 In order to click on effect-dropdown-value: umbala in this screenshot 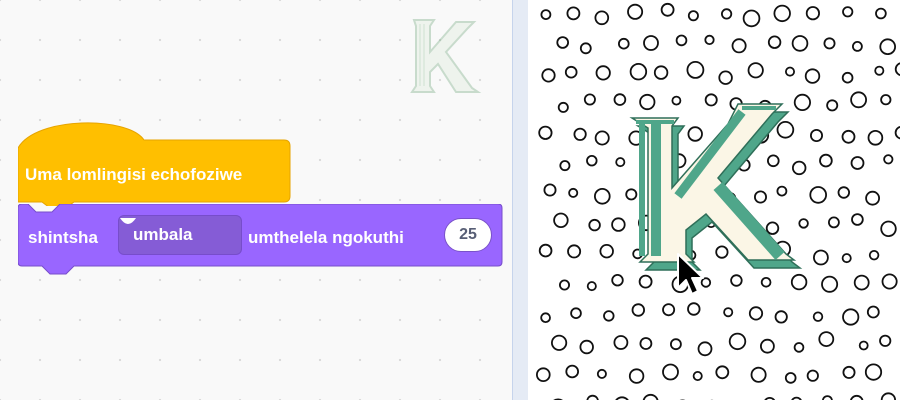, I will do `click(163, 234)`.